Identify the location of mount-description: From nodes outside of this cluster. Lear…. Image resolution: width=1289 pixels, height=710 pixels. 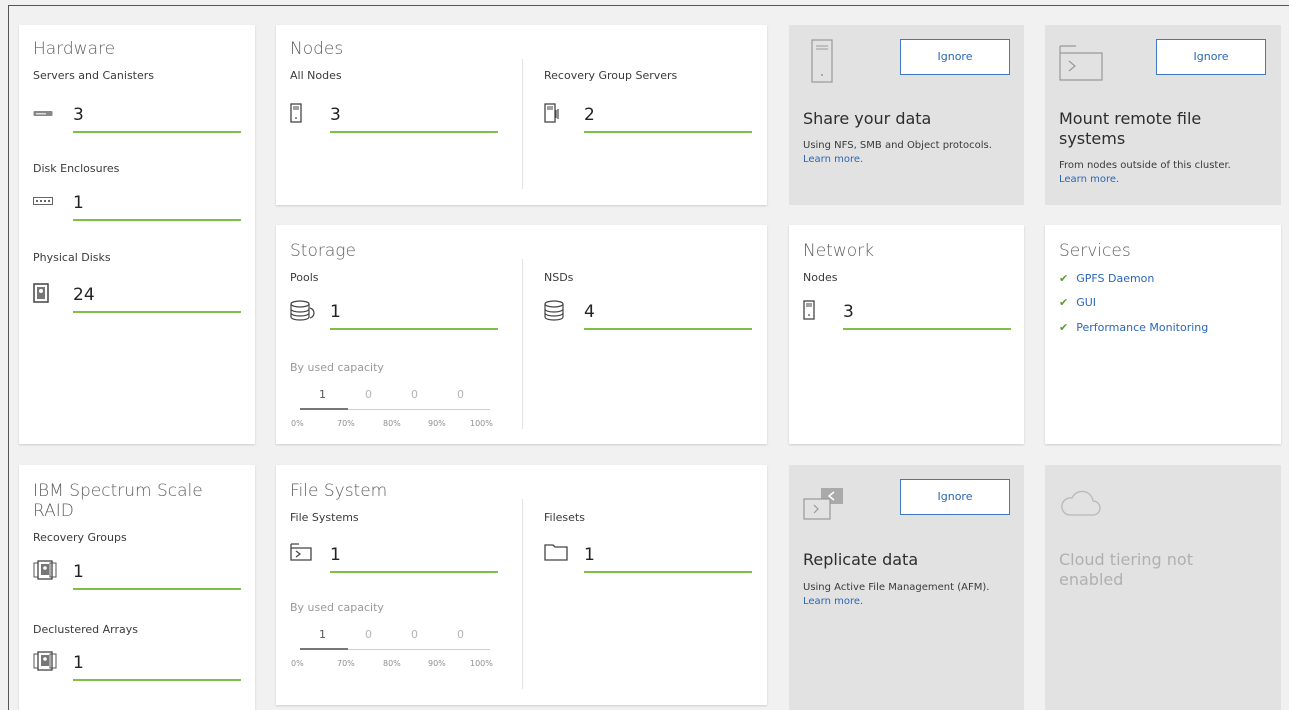
(1145, 172).